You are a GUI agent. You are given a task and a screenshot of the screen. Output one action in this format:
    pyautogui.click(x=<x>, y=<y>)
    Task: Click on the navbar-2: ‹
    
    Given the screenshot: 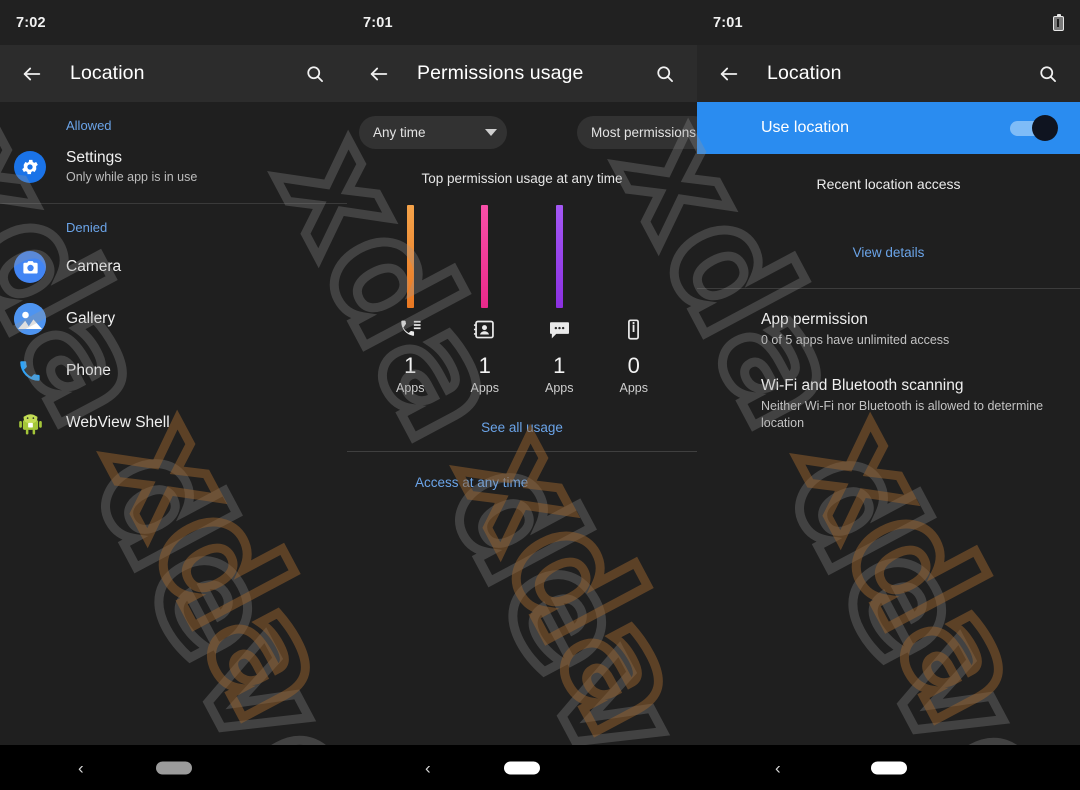 What is the action you would take?
    pyautogui.click(x=522, y=767)
    